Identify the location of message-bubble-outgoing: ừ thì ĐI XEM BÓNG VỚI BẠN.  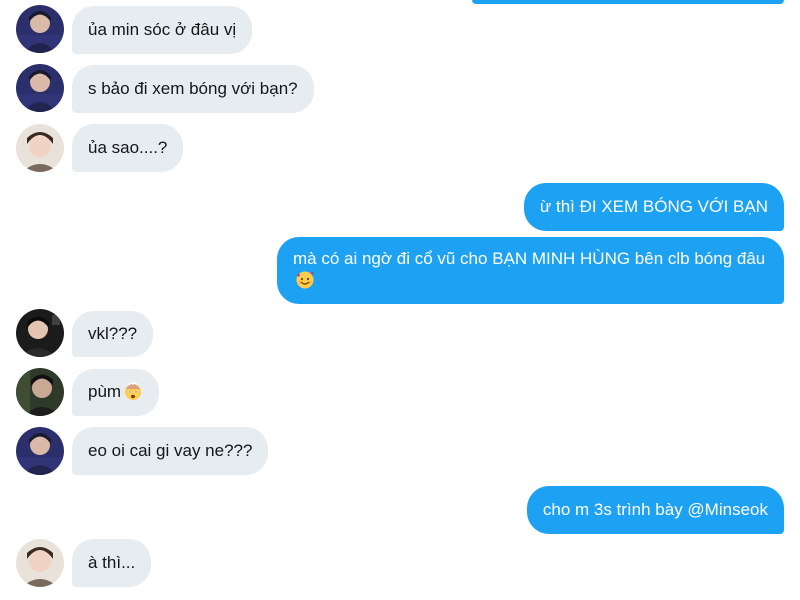
(653, 207).